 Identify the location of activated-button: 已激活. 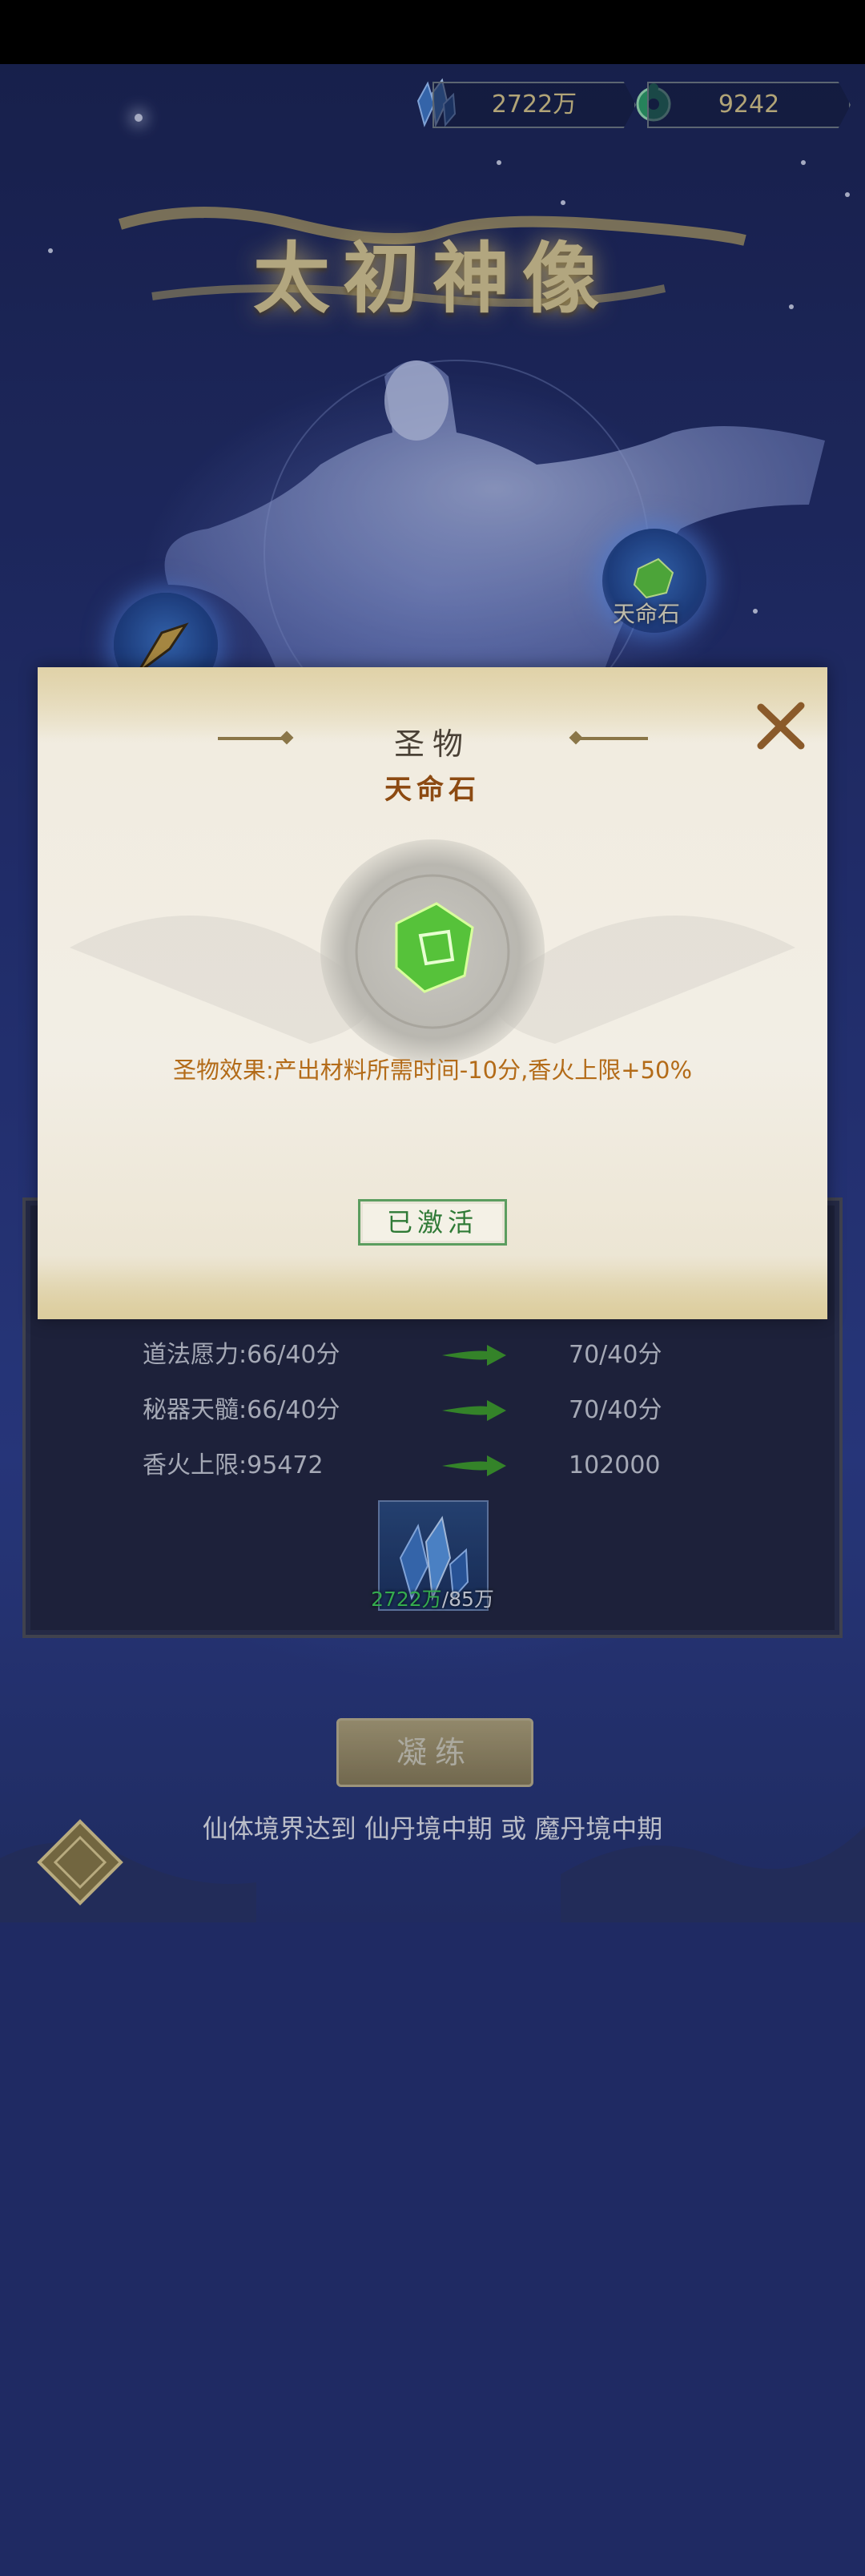
(432, 1222).